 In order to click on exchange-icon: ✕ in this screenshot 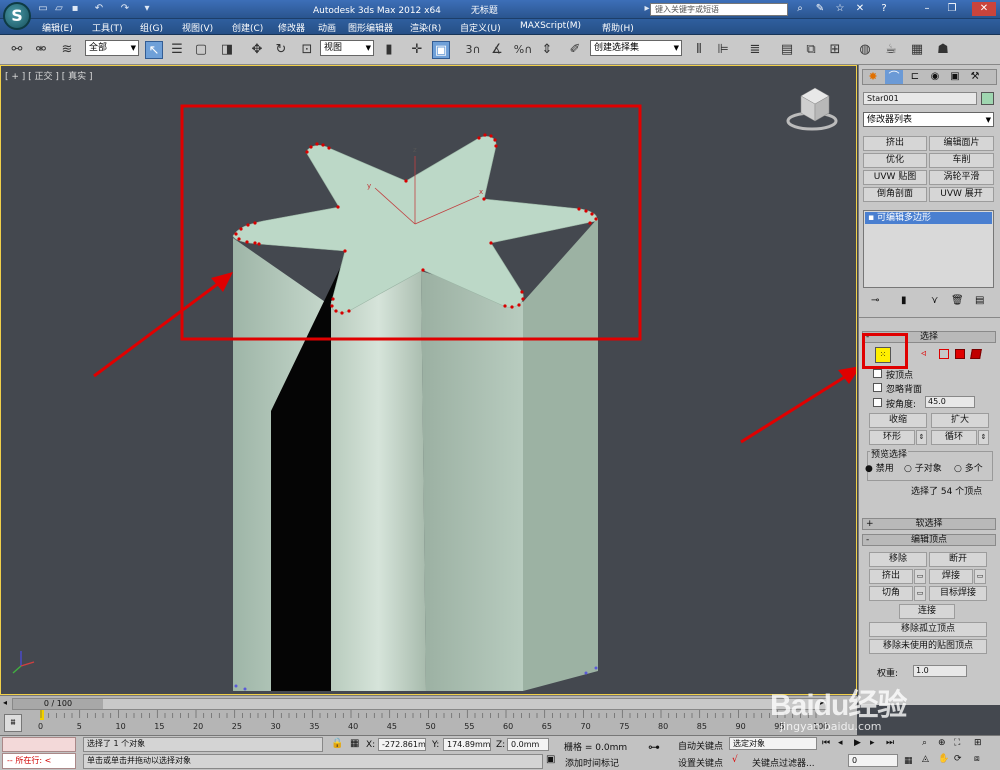, I will do `click(860, 9)`.